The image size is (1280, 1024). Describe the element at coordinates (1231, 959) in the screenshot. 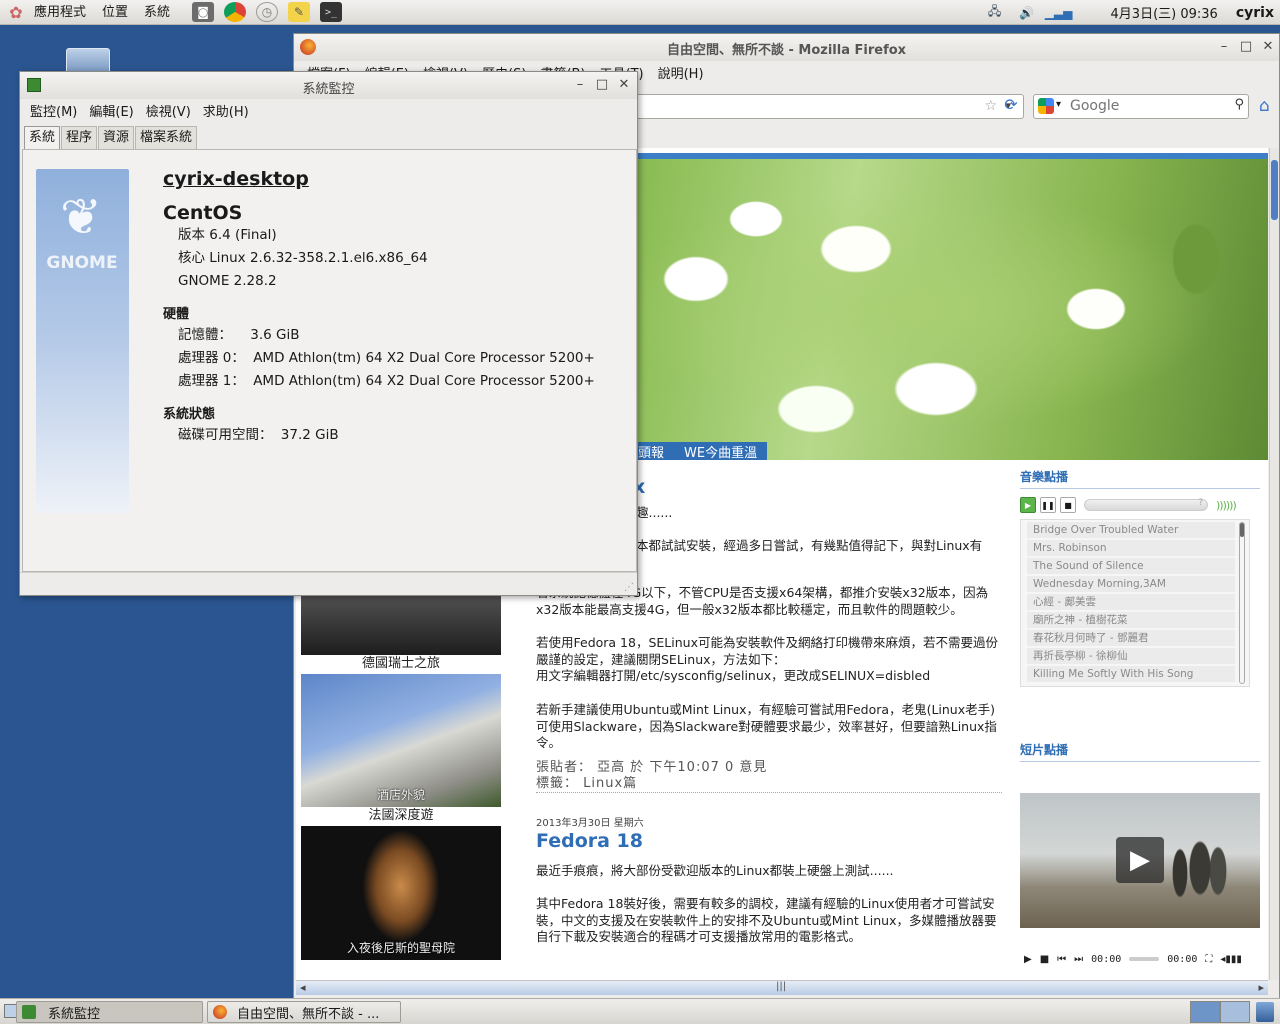

I see `volume-icon: ◂▮▮▮` at that location.